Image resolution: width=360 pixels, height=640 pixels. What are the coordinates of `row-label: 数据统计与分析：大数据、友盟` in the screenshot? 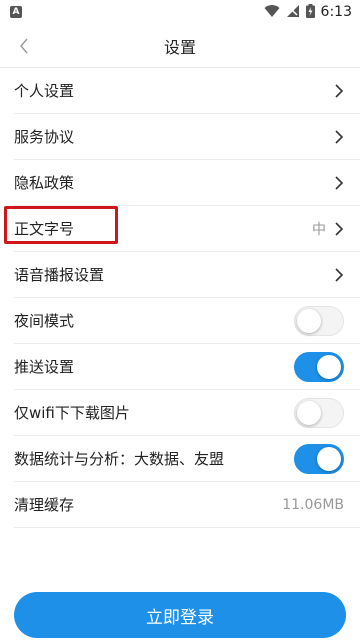 It's located at (119, 459).